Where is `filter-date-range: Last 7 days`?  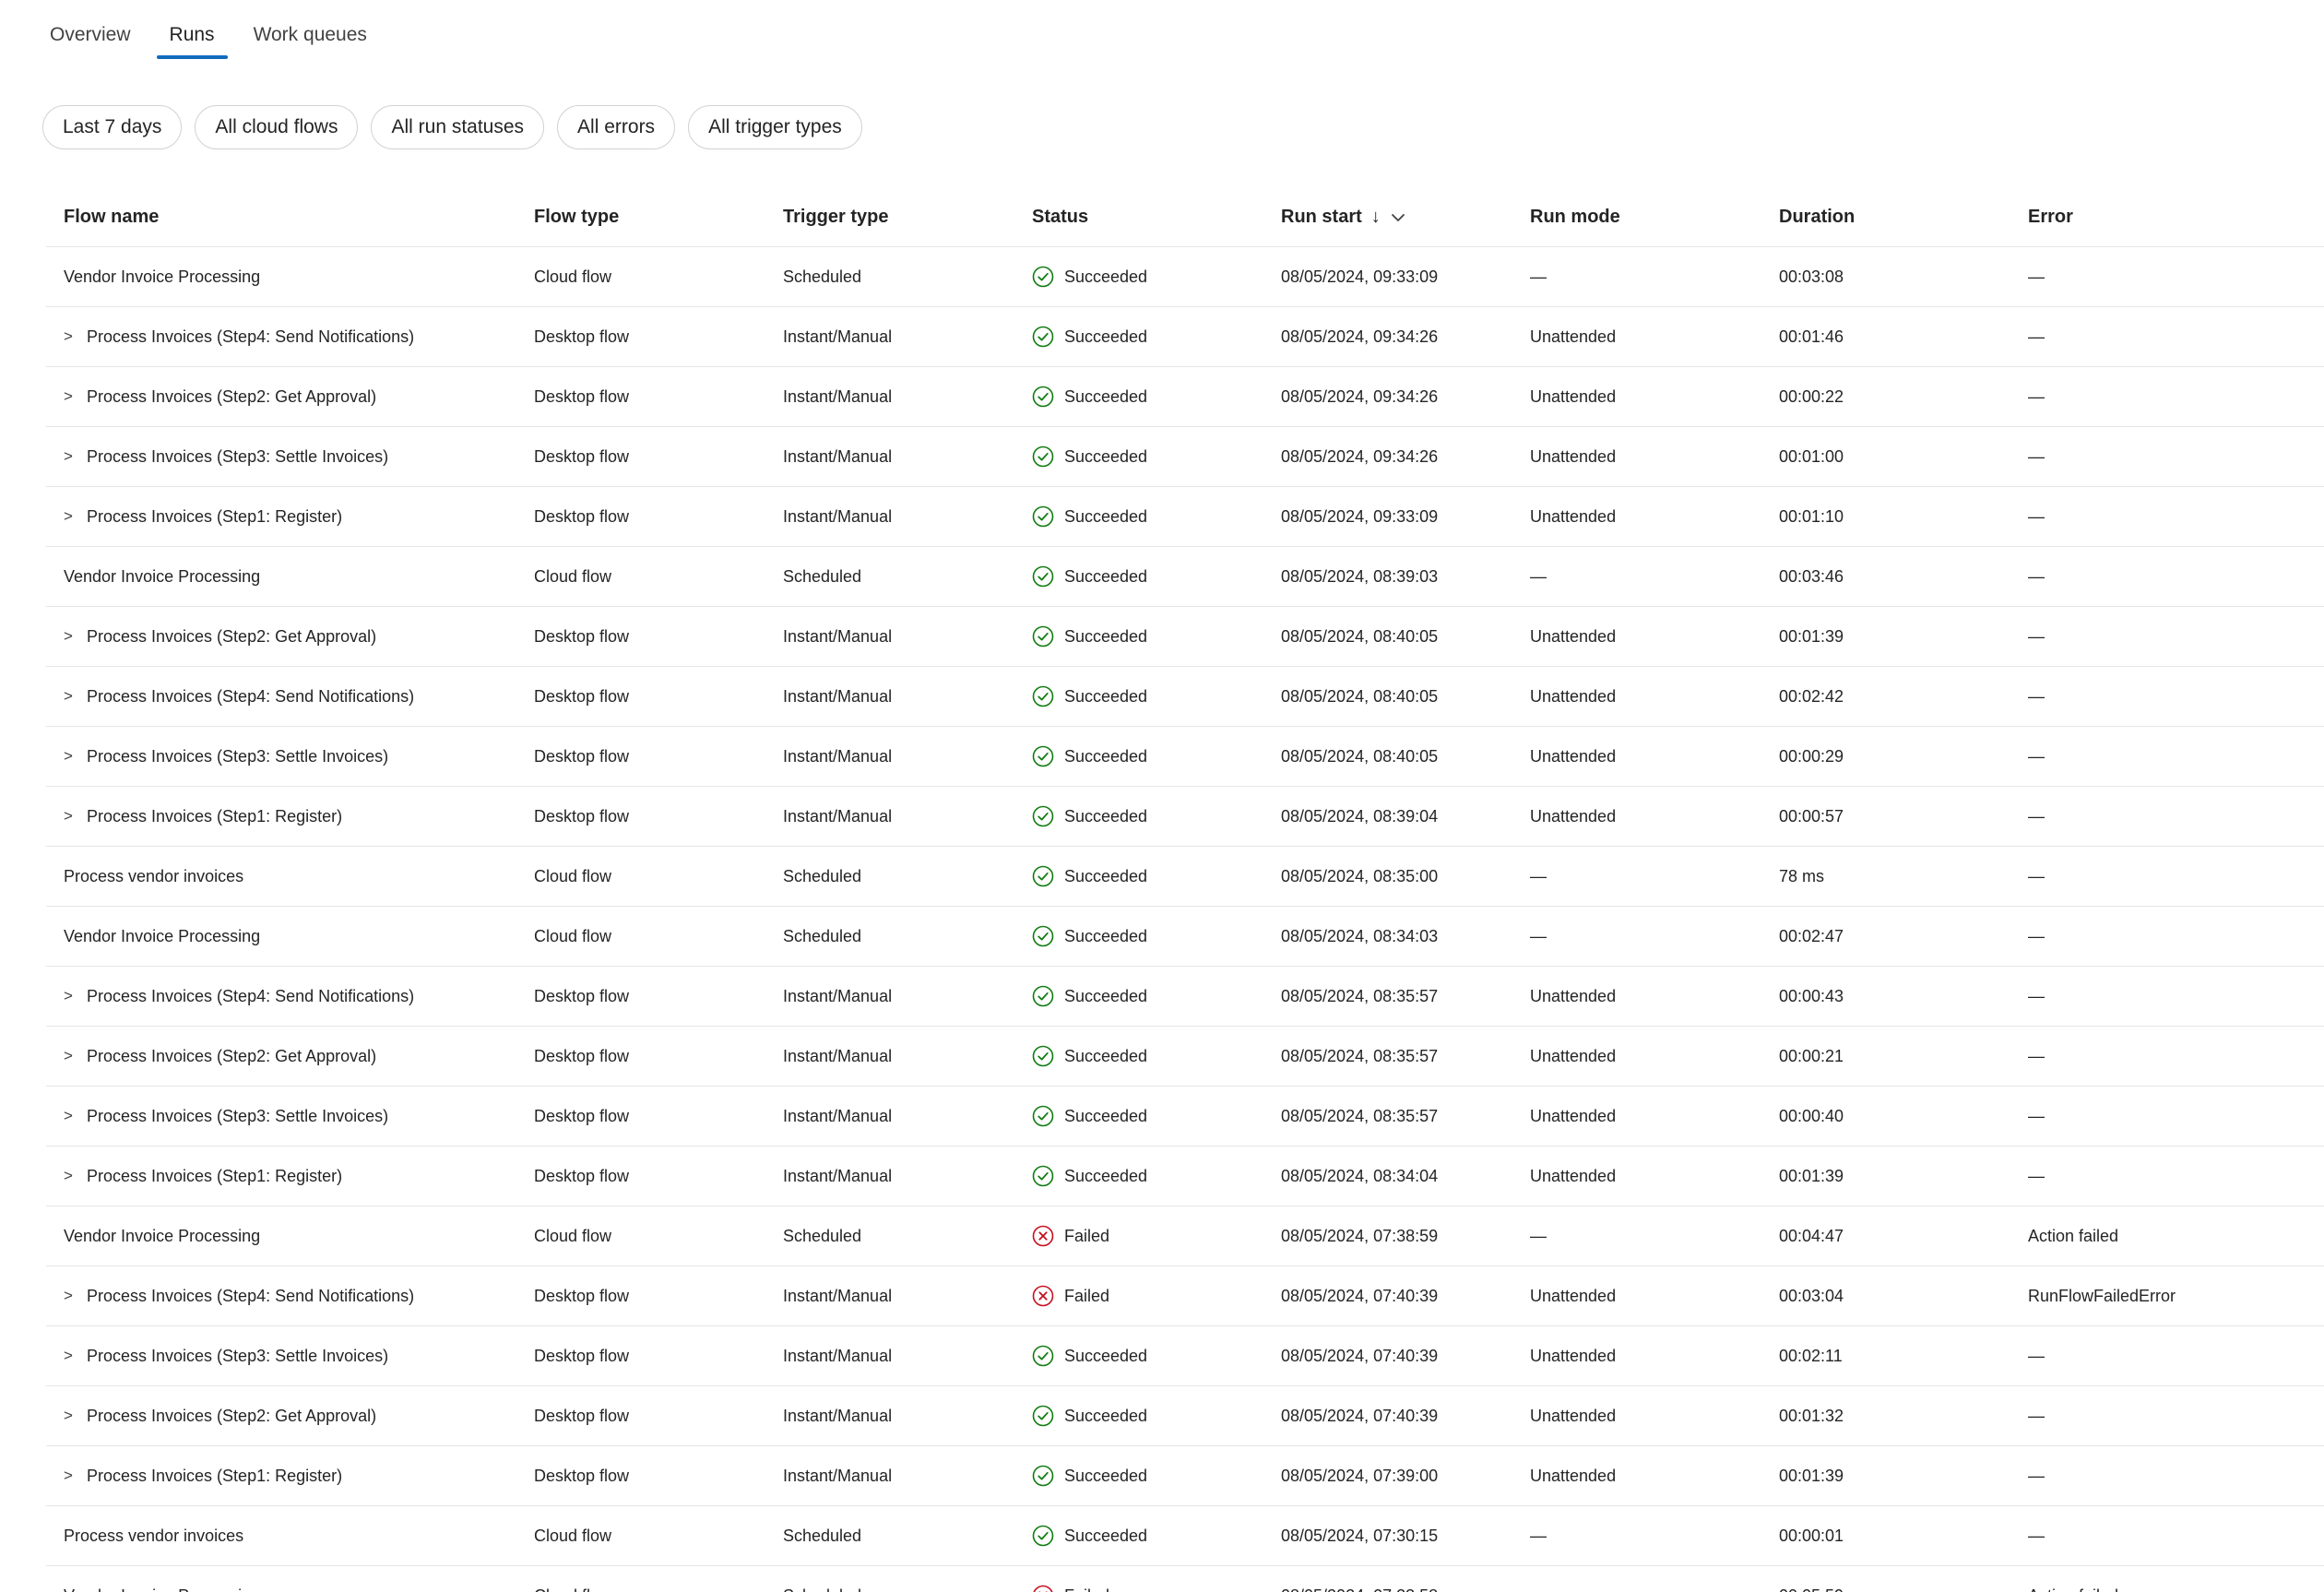 filter-date-range: Last 7 days is located at coordinates (112, 127).